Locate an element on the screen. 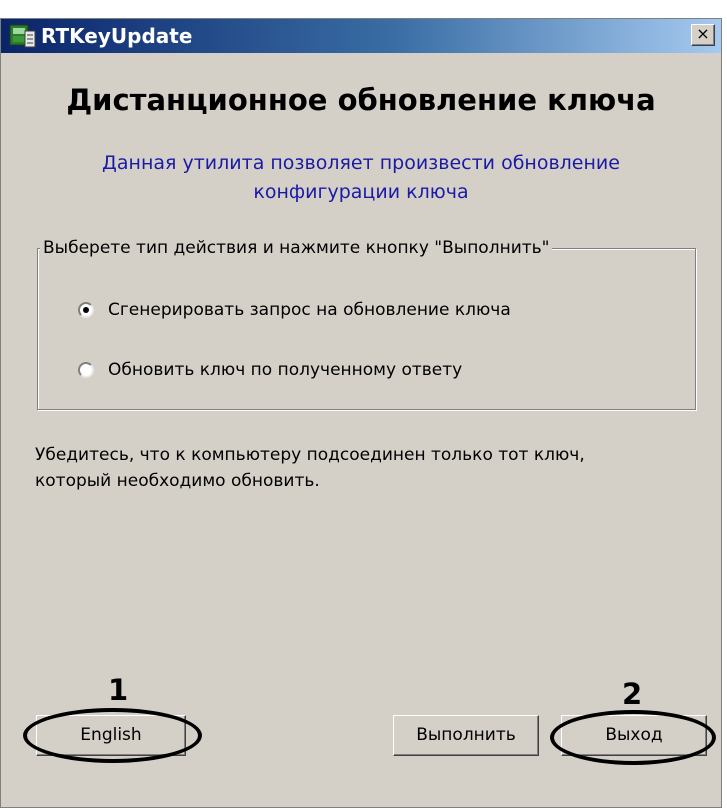  highlight-ring-english is located at coordinates (112, 735).